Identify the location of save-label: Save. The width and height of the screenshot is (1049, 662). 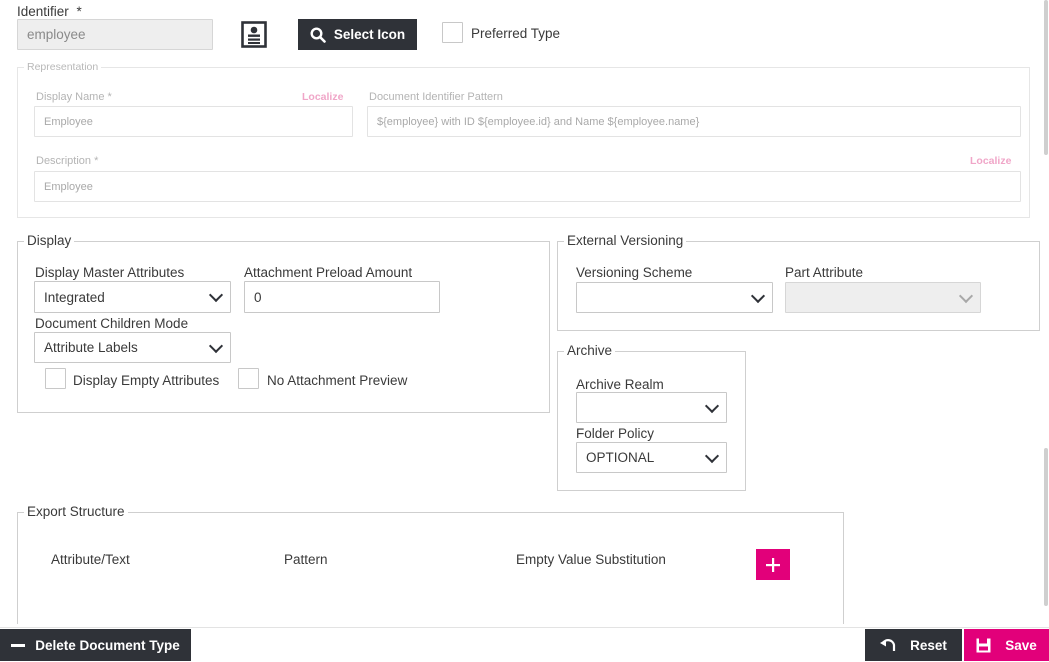
(1021, 645).